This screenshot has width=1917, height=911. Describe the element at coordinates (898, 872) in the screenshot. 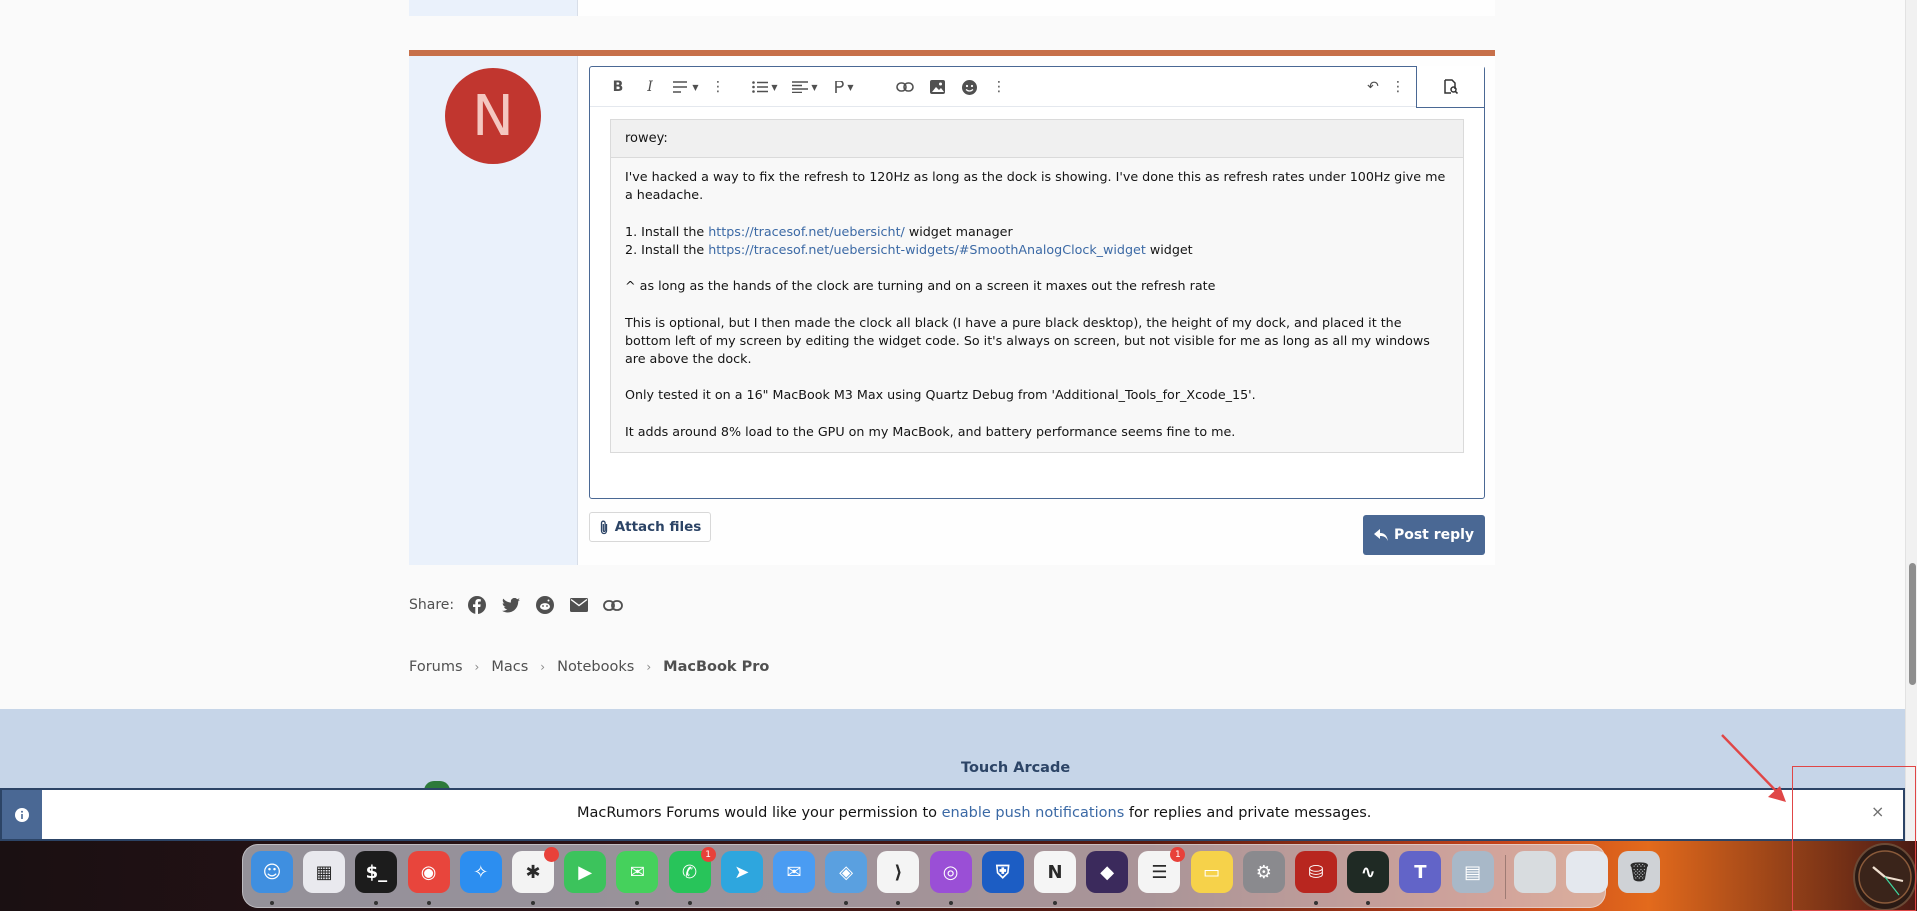

I see `dock-vscode-icon: ⟩` at that location.